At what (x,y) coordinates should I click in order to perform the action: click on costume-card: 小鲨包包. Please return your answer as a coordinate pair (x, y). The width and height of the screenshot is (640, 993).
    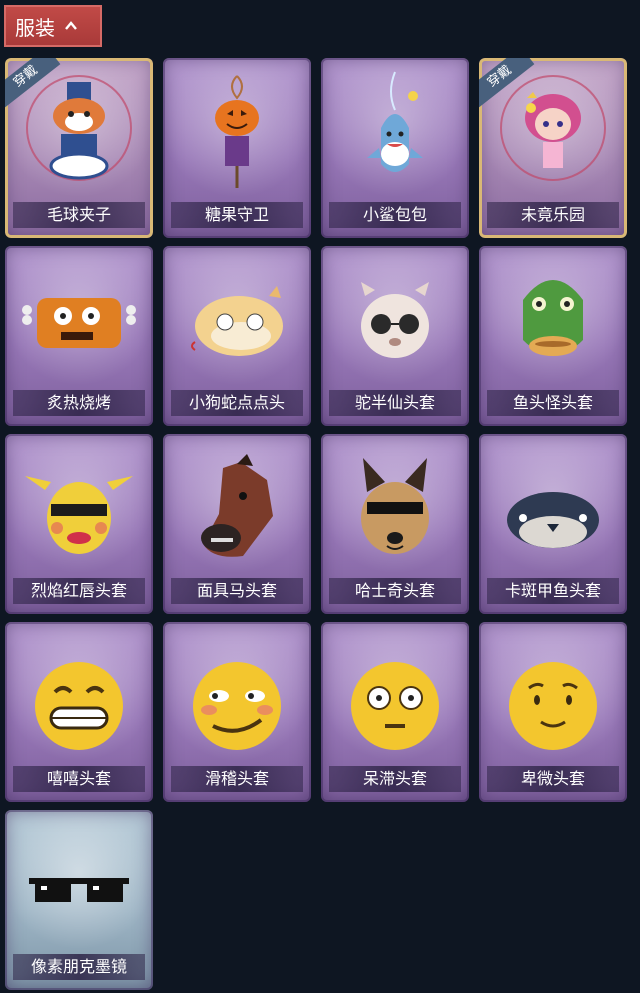
    Looking at the image, I should click on (395, 148).